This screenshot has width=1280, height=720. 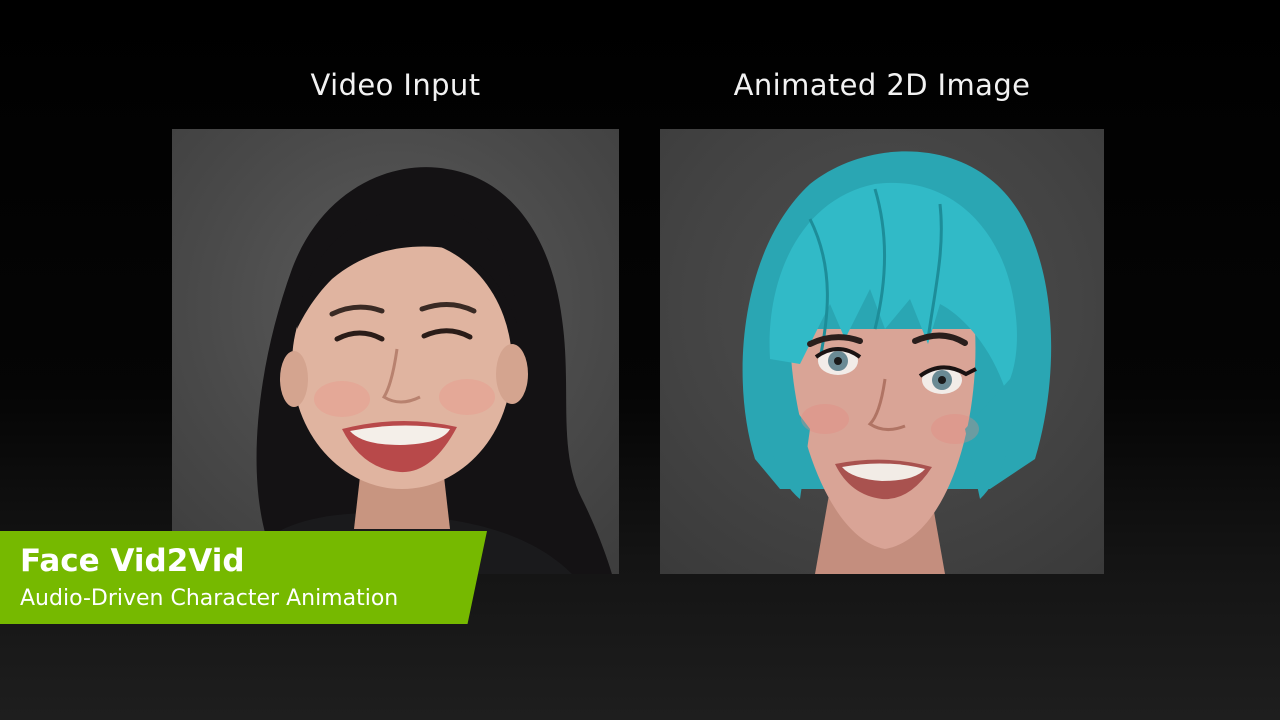 What do you see at coordinates (882, 85) in the screenshot?
I see `animated-image-caption: Animated 2D Image` at bounding box center [882, 85].